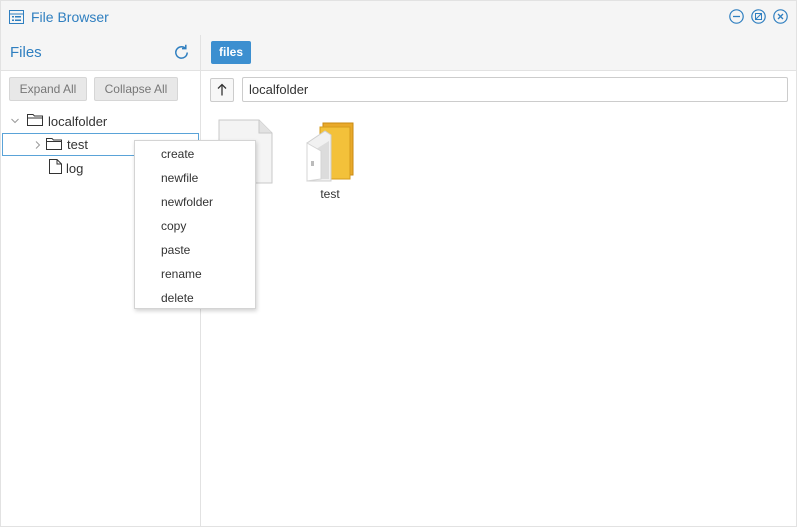  Describe the element at coordinates (78, 121) in the screenshot. I see `tree-node-label: localfolder` at that location.